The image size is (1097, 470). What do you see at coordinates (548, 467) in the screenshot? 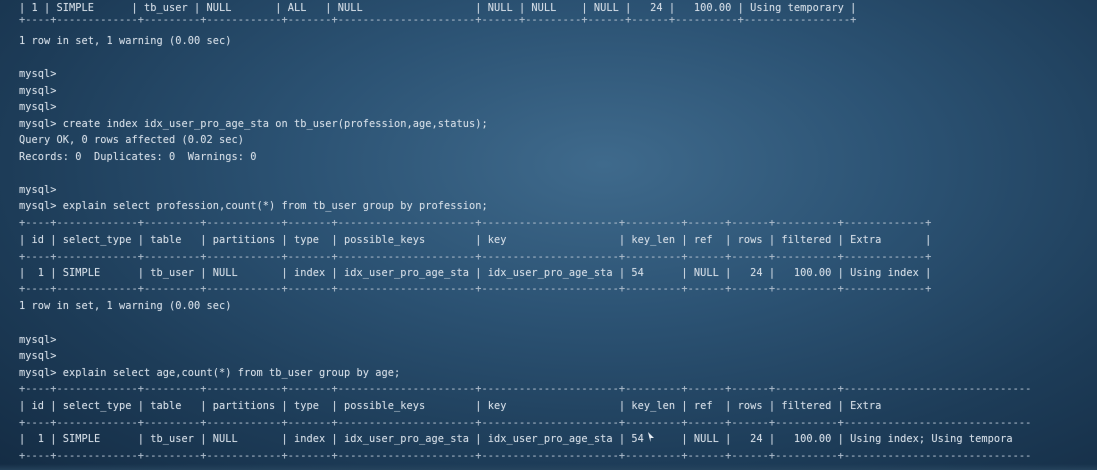
I see `bottom-edge` at bounding box center [548, 467].